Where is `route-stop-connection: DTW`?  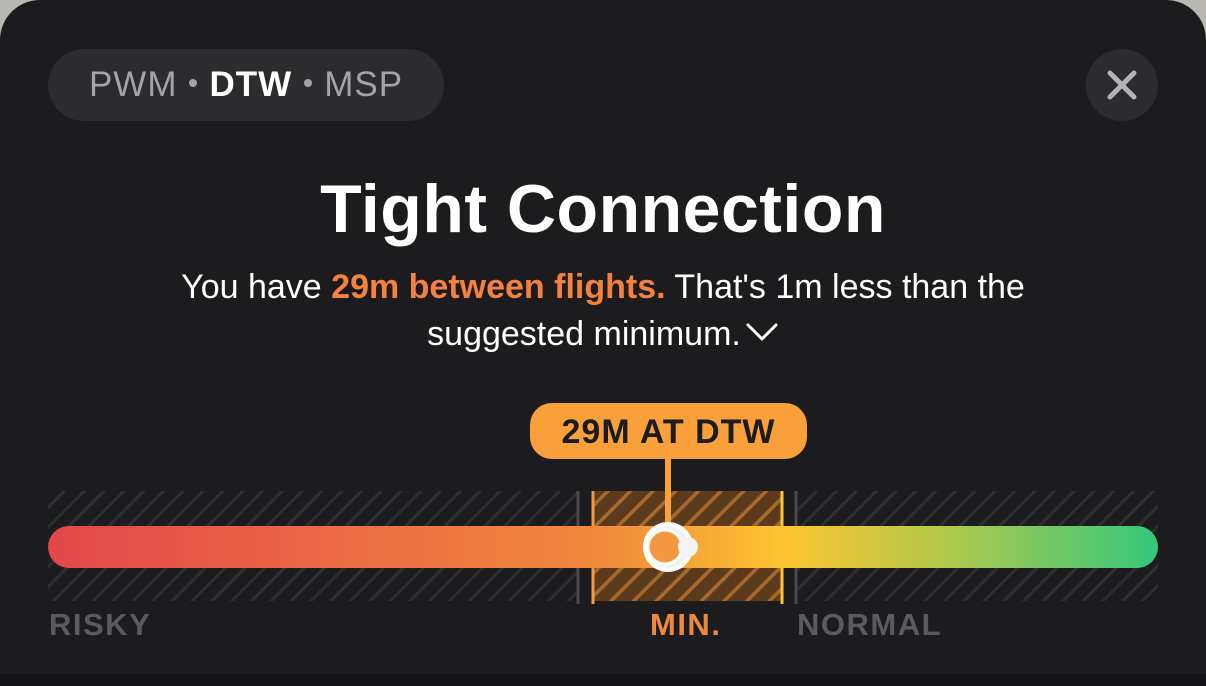 route-stop-connection: DTW is located at coordinates (251, 84).